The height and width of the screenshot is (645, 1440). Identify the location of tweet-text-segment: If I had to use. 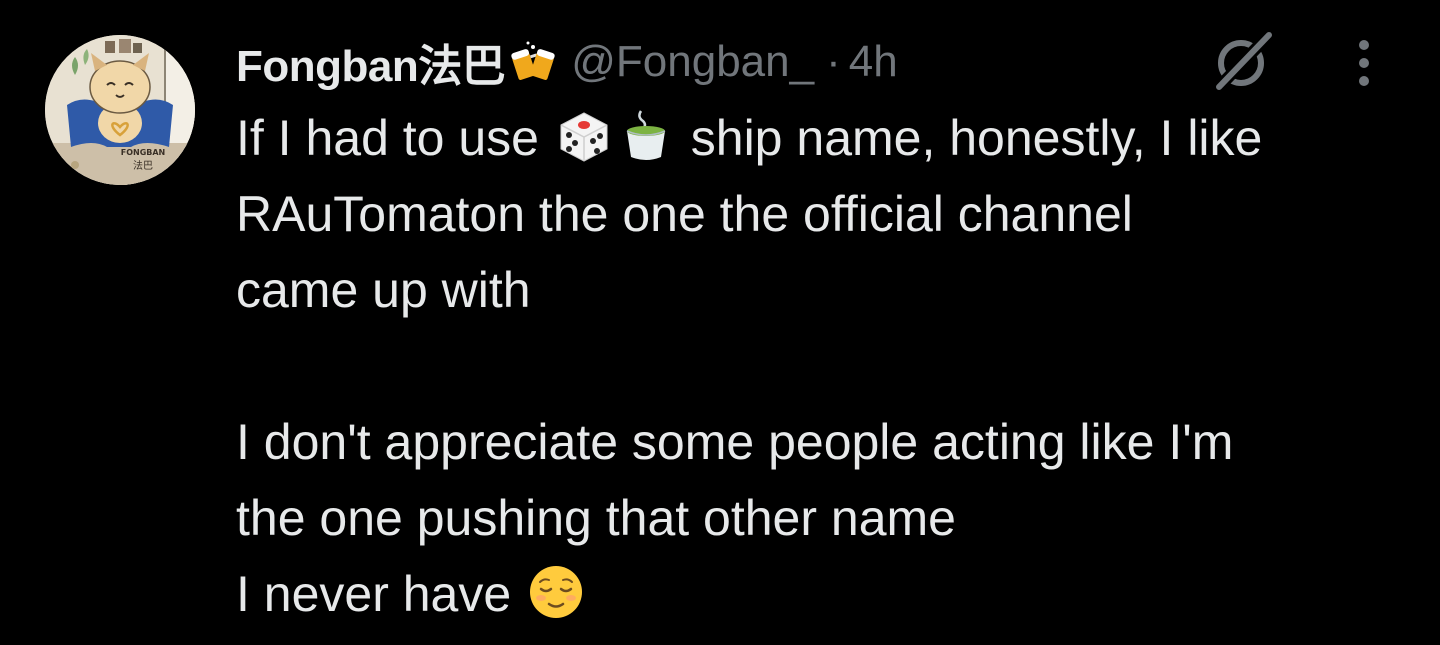
(394, 138).